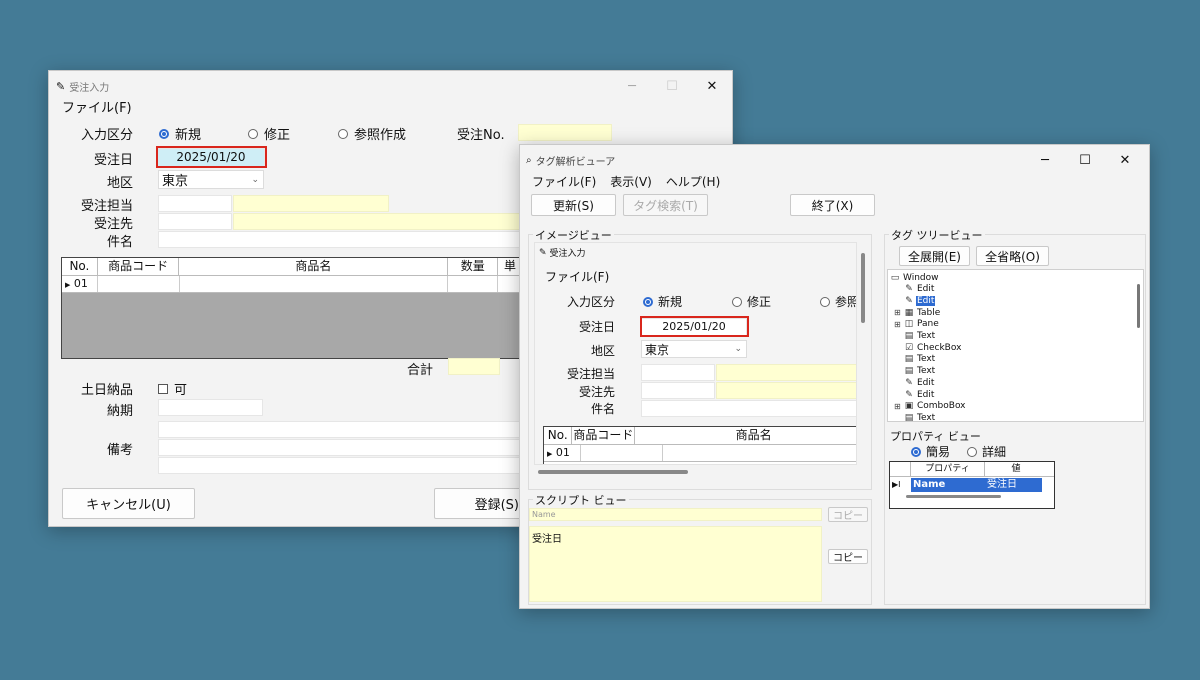  I want to click on cancel-button: キャンセル(U), so click(128, 503).